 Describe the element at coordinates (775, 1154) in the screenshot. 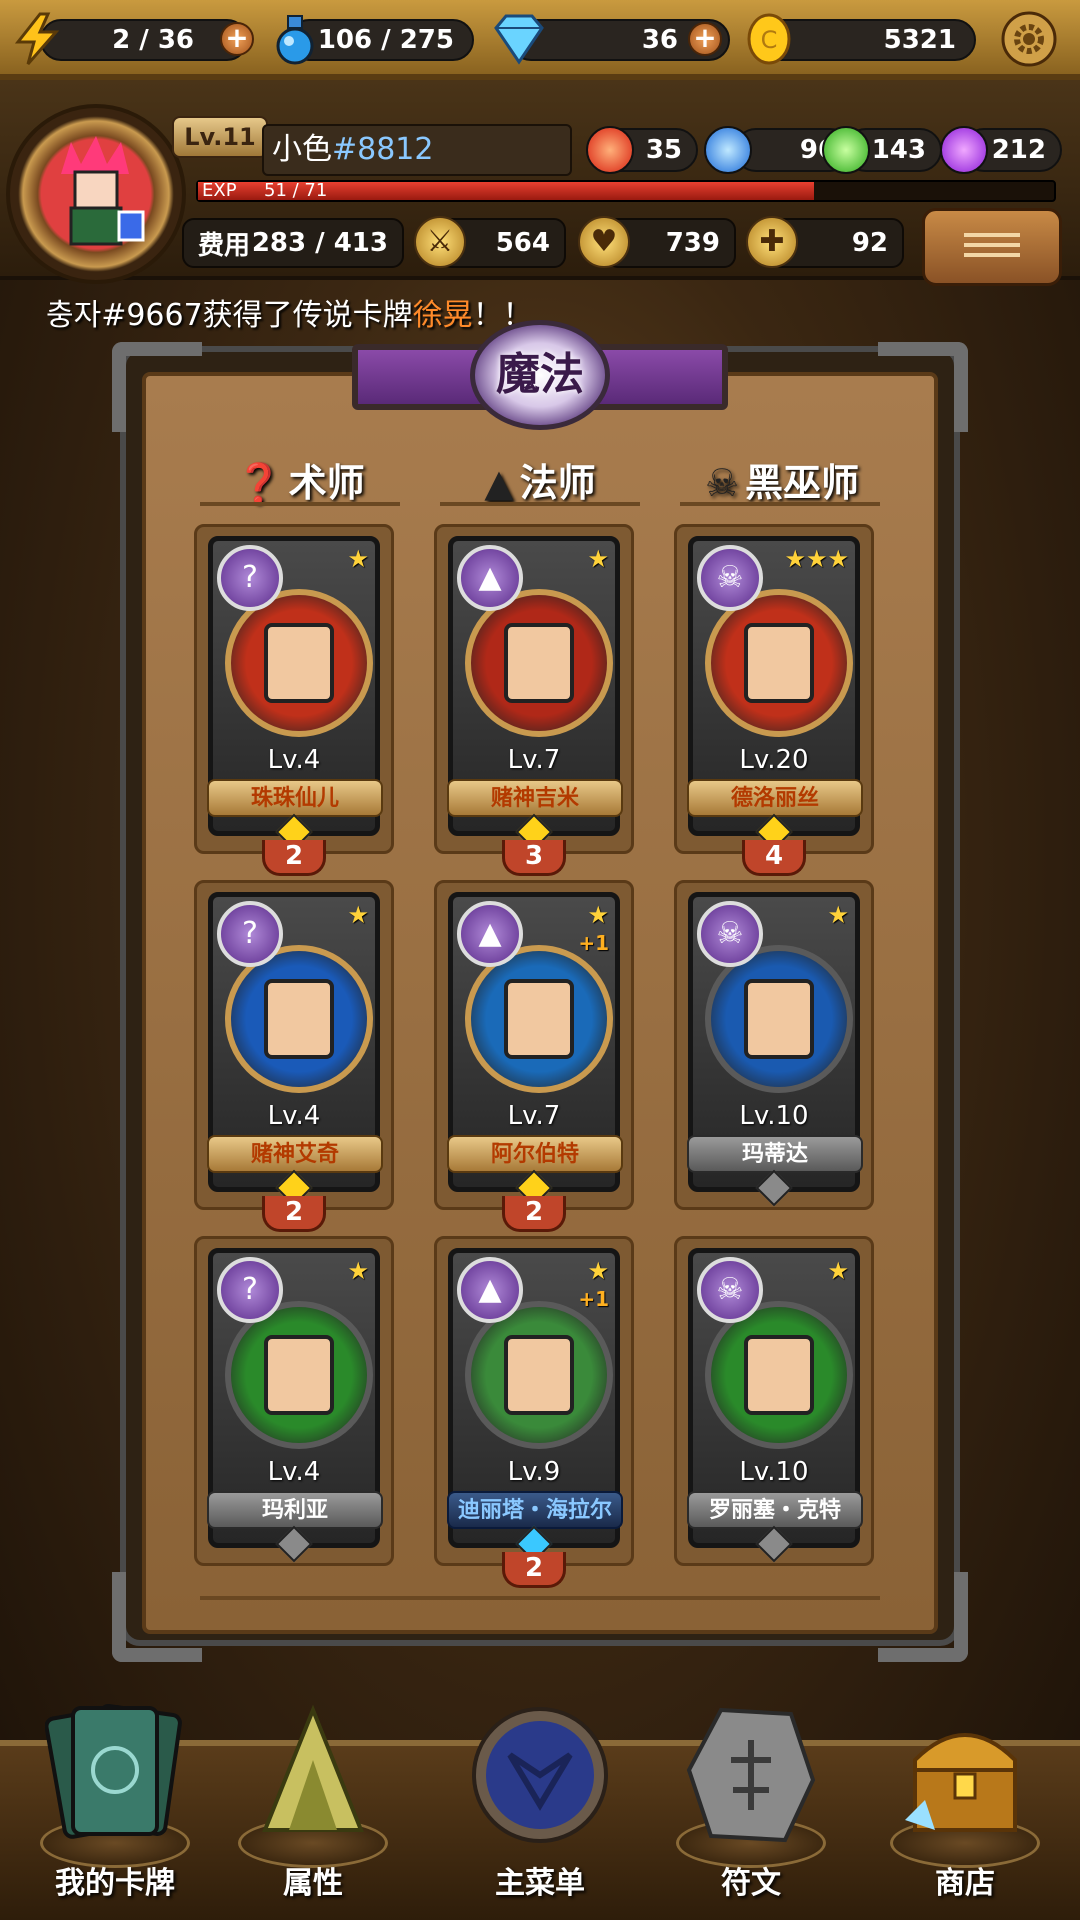

I see `hero-name: 玛蒂达` at that location.